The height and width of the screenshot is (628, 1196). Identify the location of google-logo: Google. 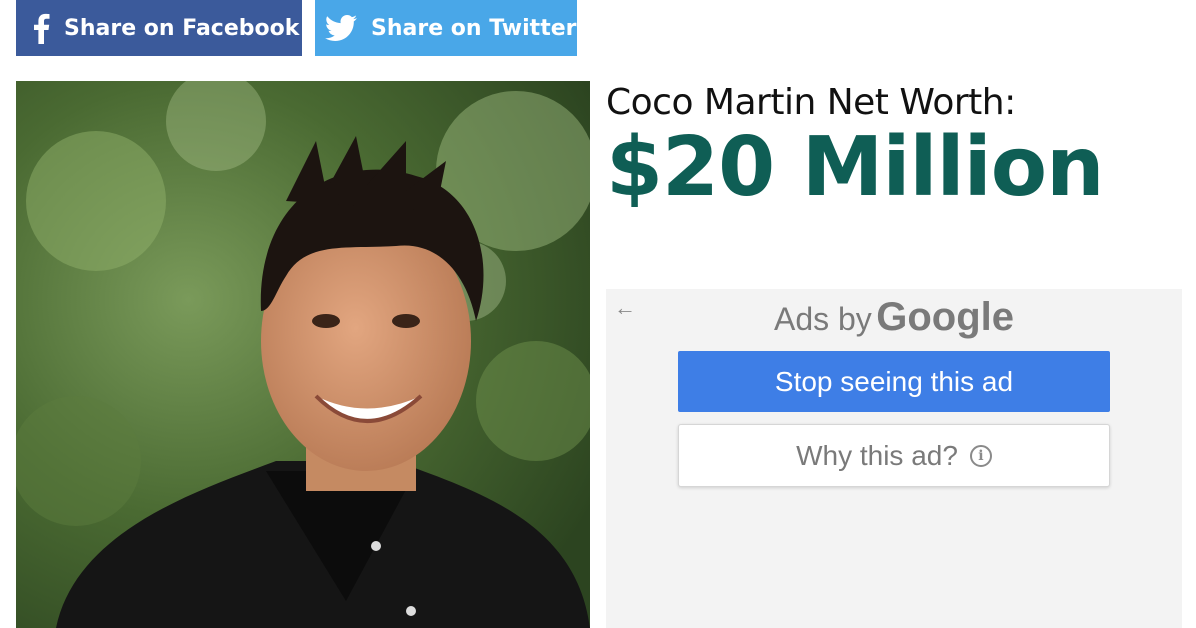
(945, 317).